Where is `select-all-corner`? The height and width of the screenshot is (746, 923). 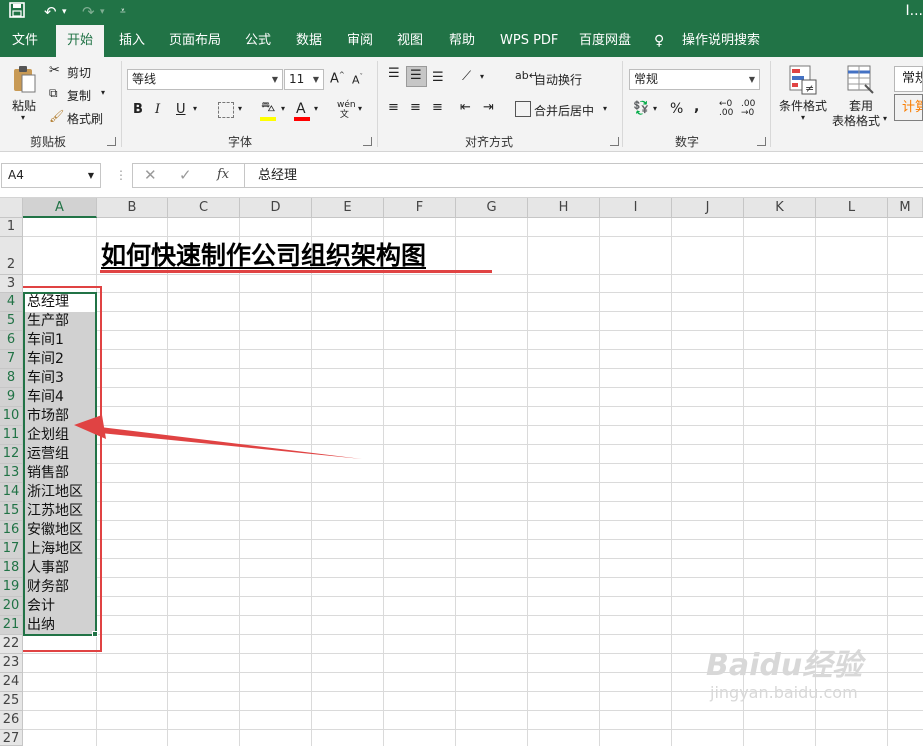
select-all-corner is located at coordinates (11, 208).